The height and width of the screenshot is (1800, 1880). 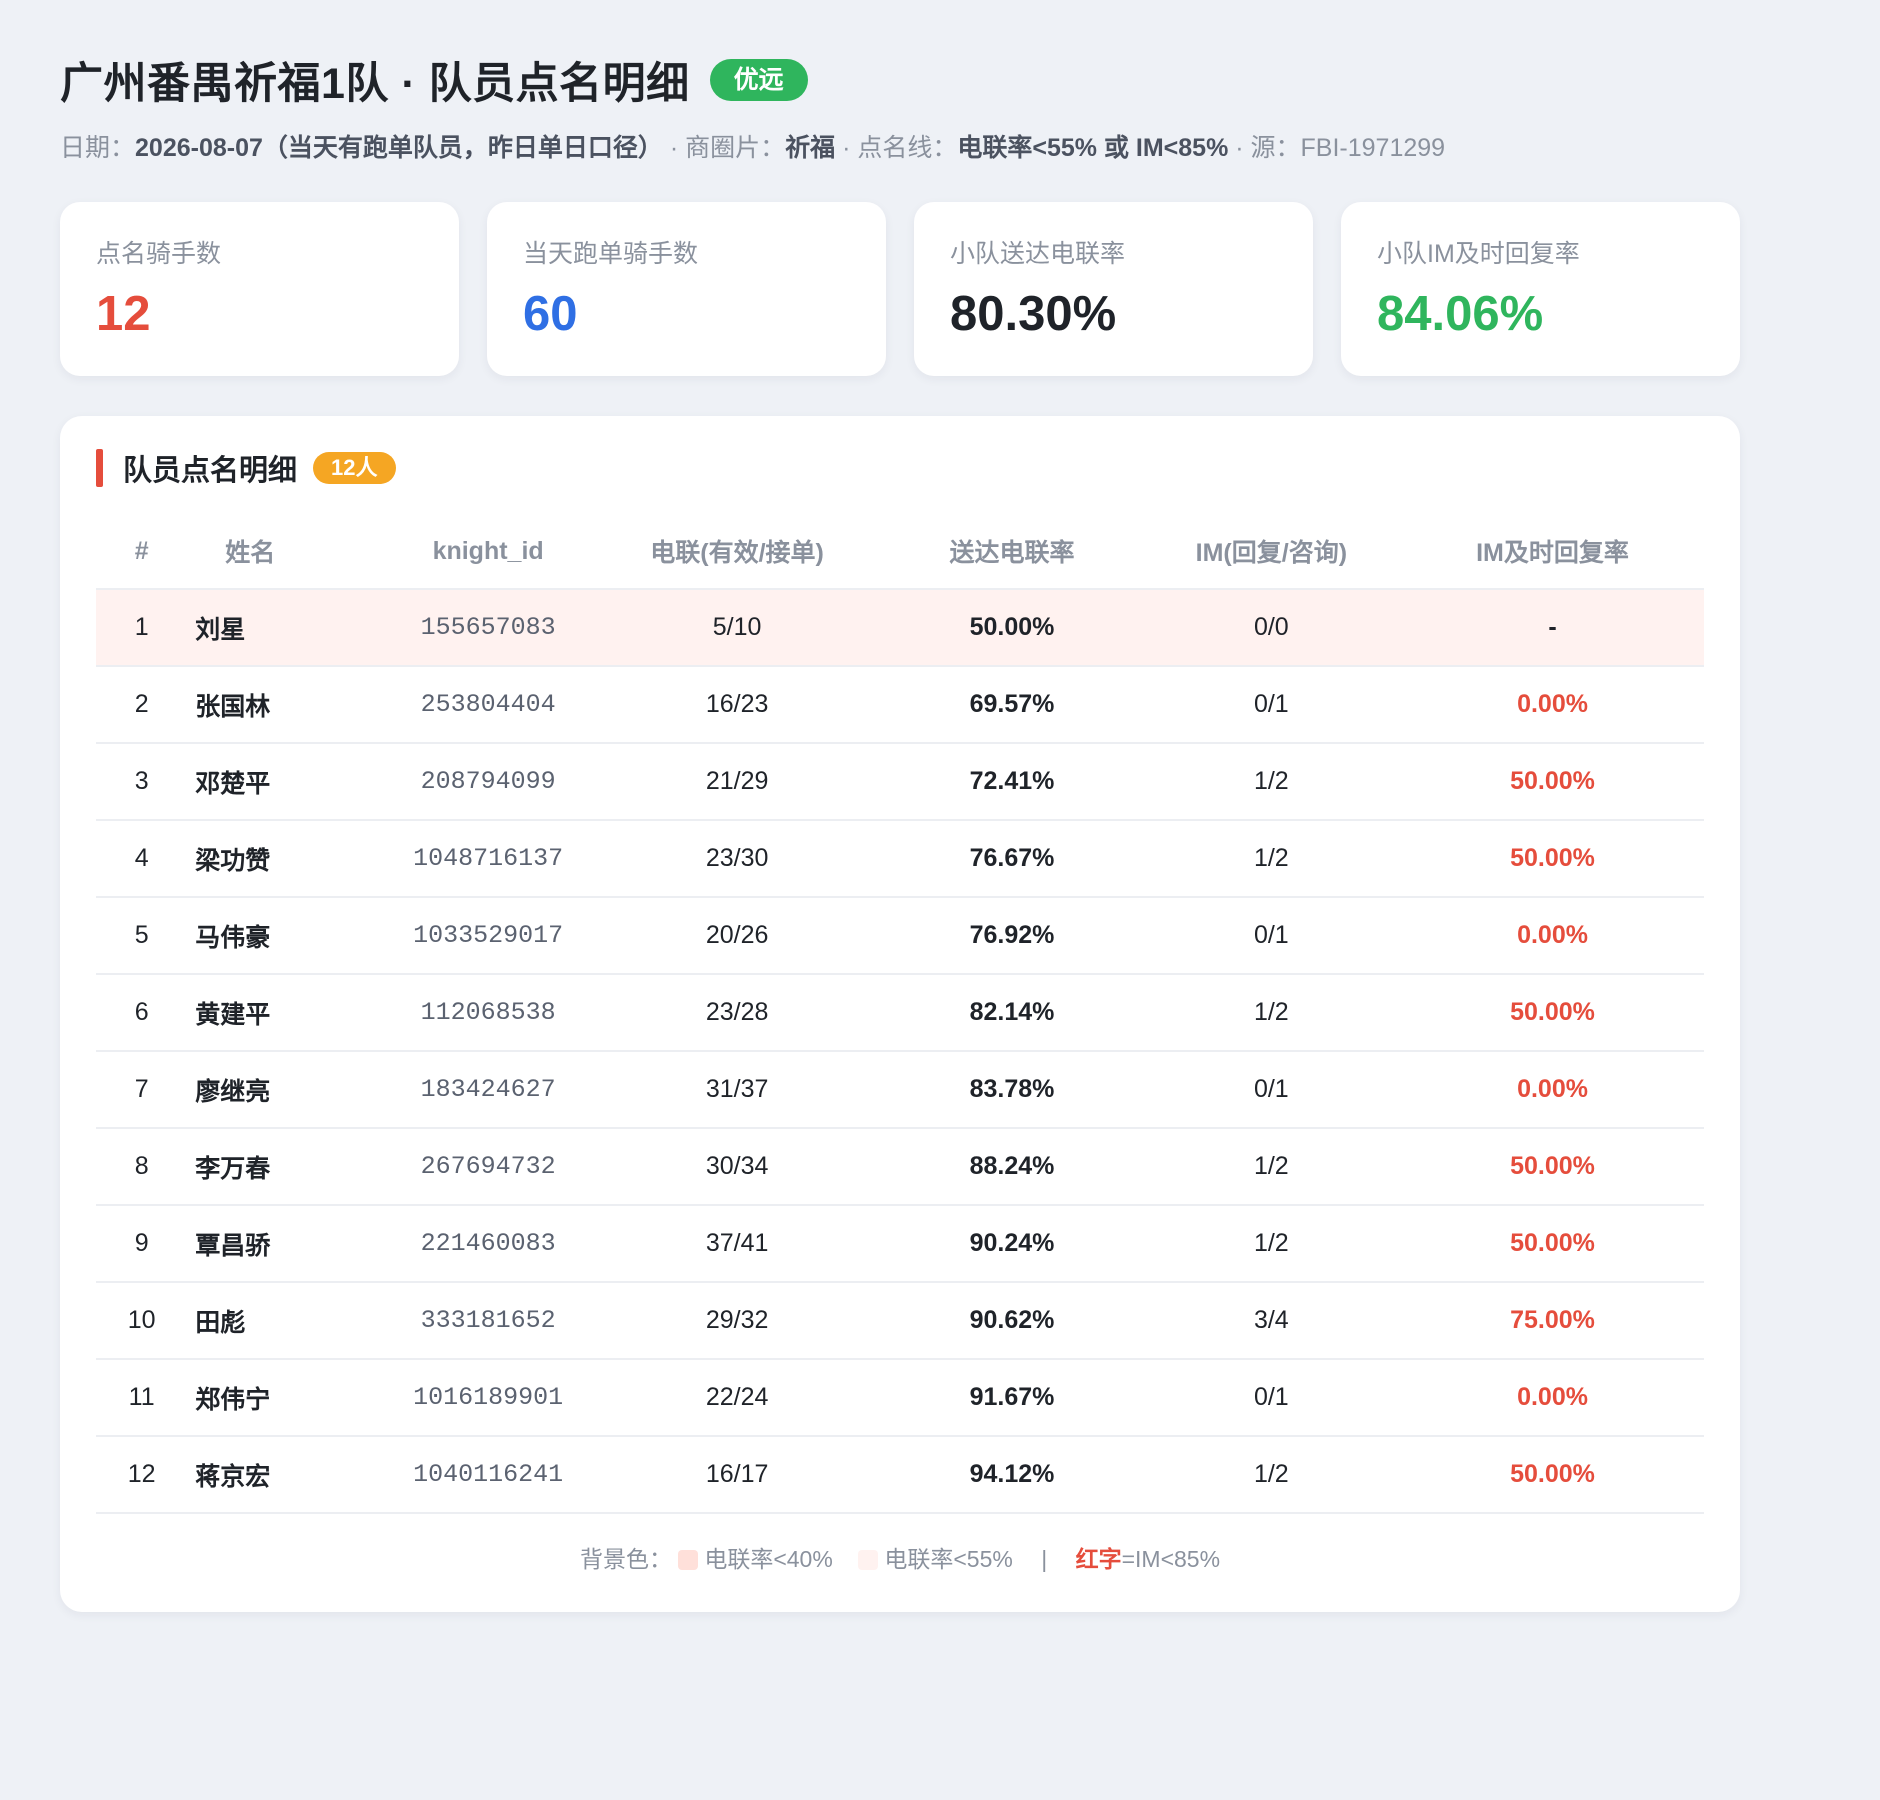 I want to click on cell-name: 黄建平, so click(x=286, y=1013).